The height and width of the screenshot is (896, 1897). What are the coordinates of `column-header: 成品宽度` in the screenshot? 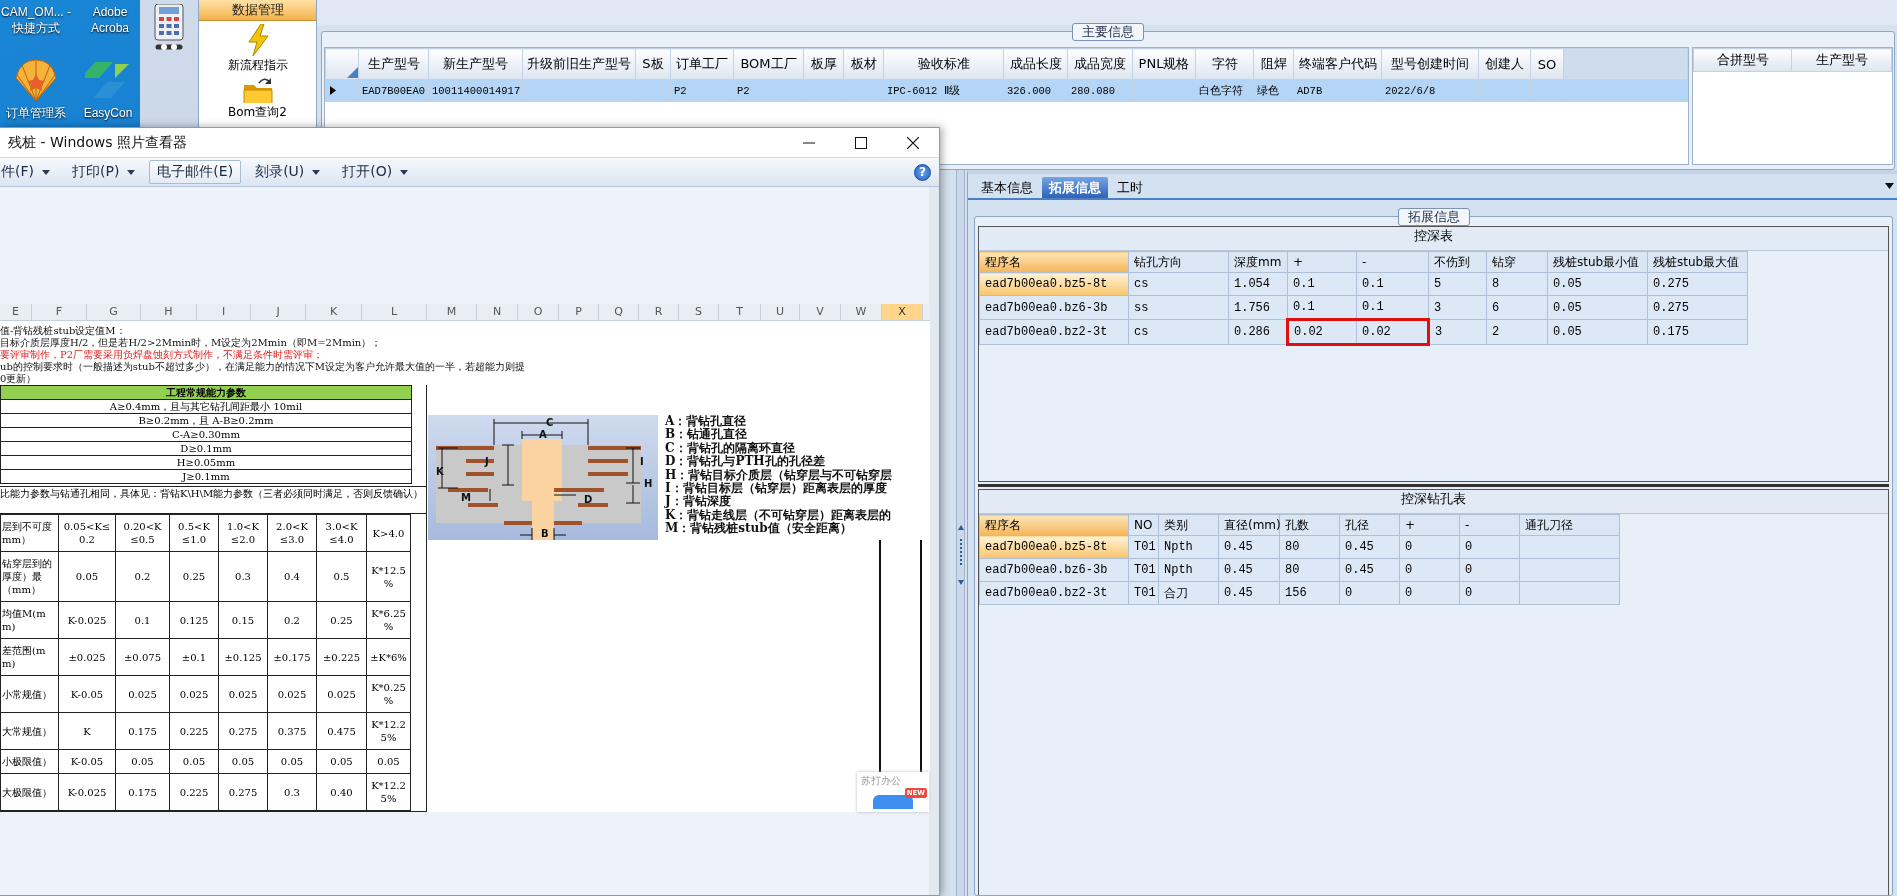 It's located at (1100, 64).